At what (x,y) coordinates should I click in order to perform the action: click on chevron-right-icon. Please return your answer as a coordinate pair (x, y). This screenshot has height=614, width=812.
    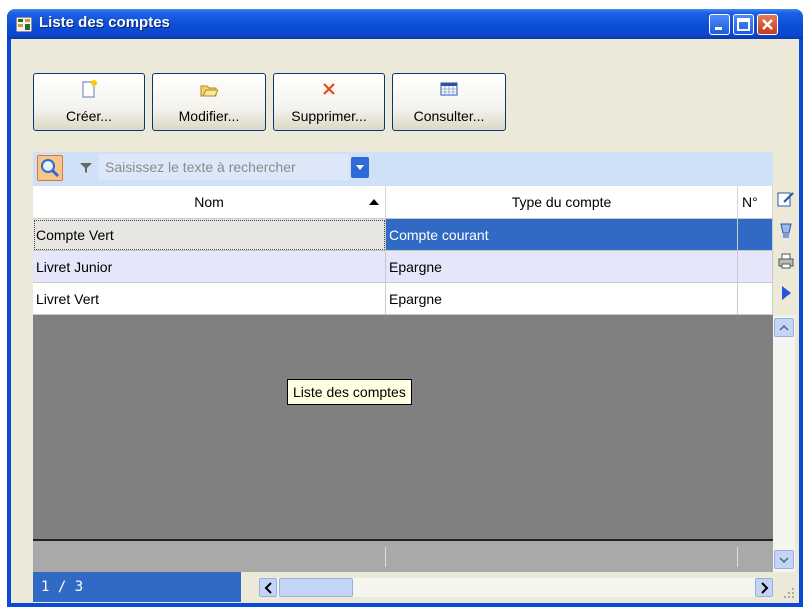
    Looking at the image, I should click on (765, 588).